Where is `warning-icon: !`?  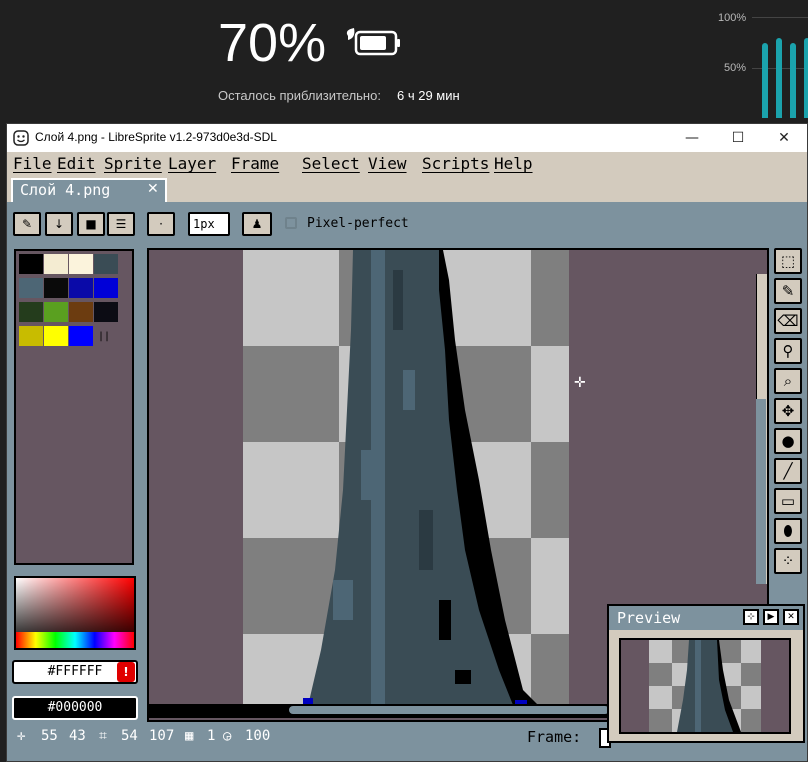
warning-icon: ! is located at coordinates (126, 672).